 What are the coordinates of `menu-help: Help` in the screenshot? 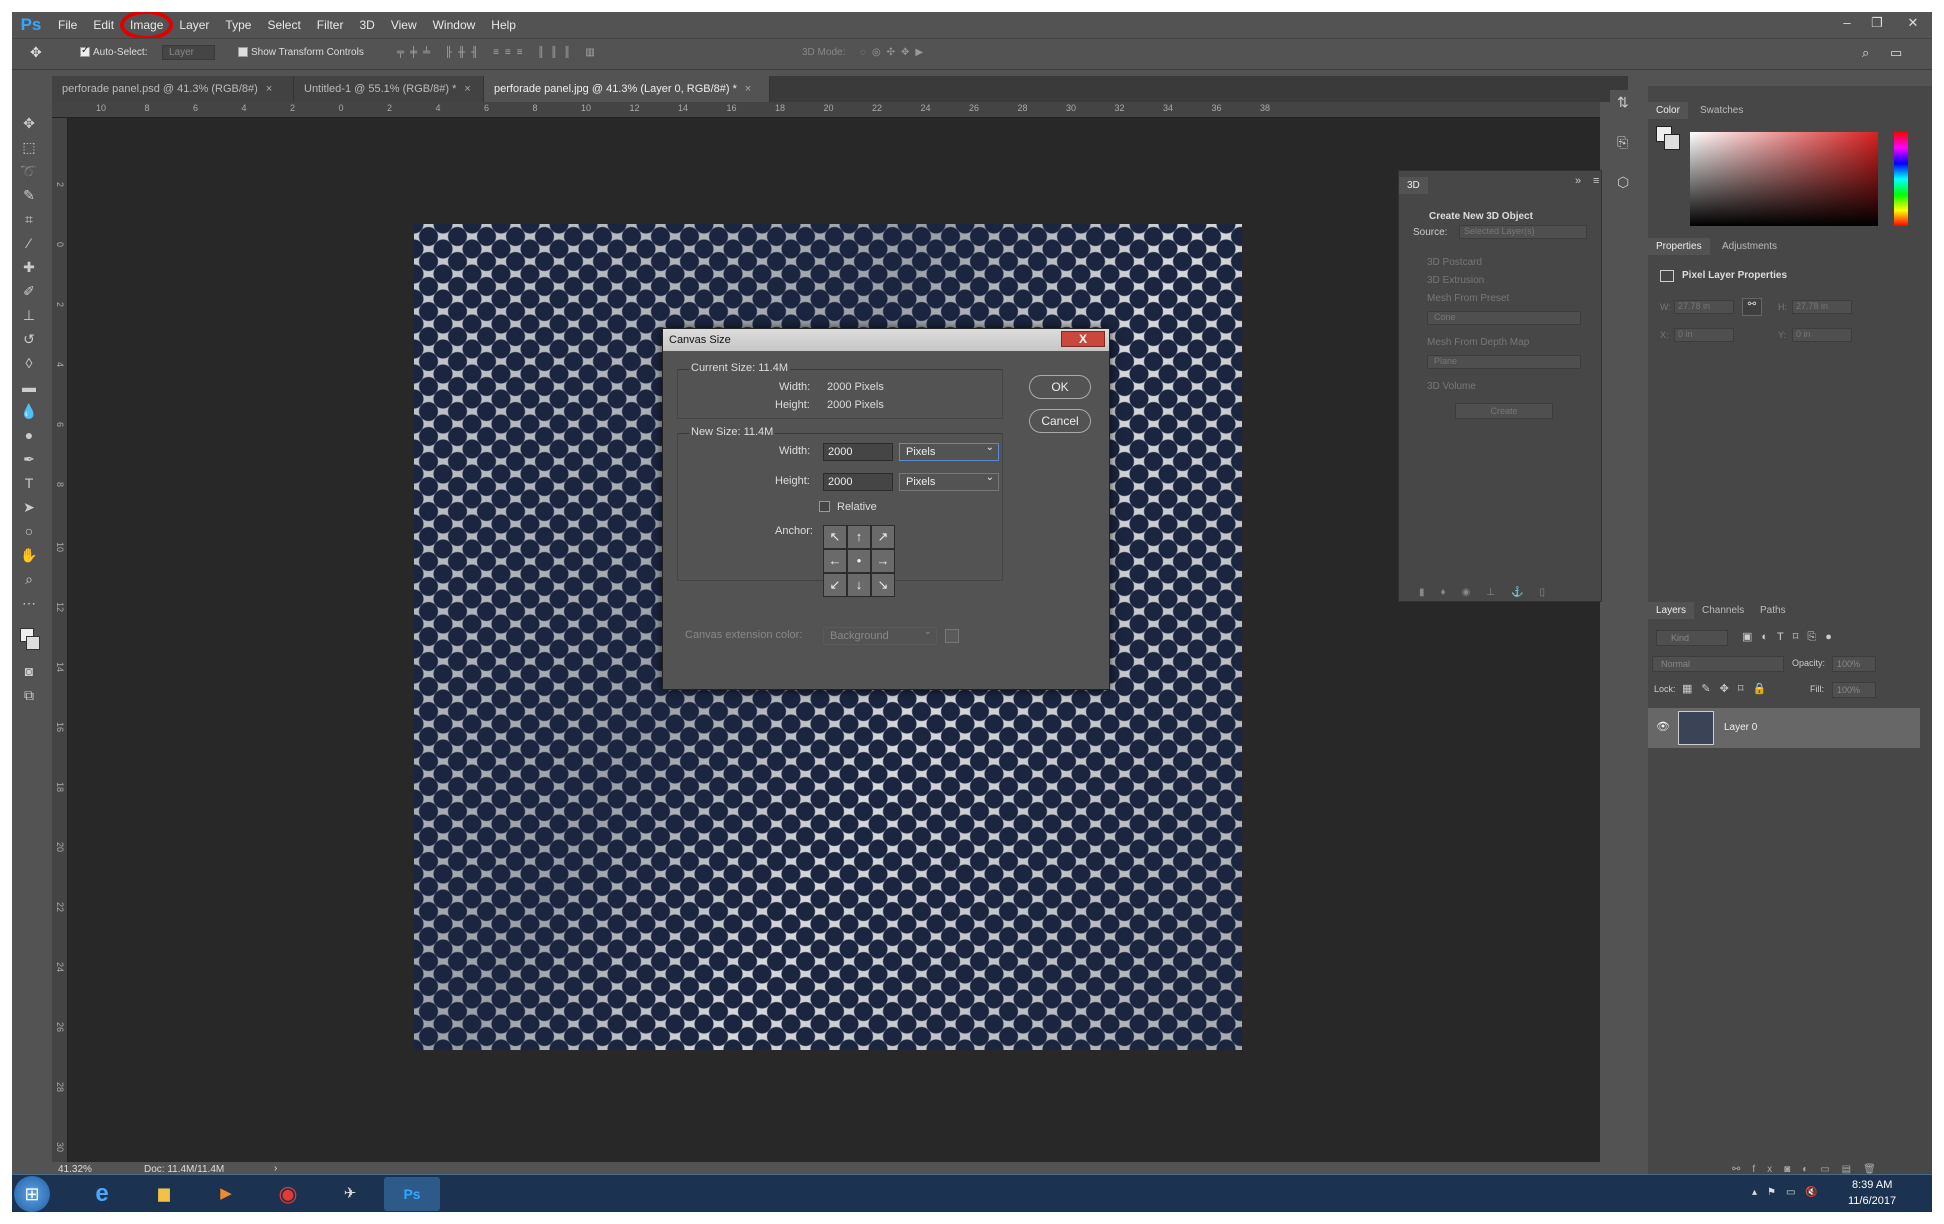 It's located at (503, 25).